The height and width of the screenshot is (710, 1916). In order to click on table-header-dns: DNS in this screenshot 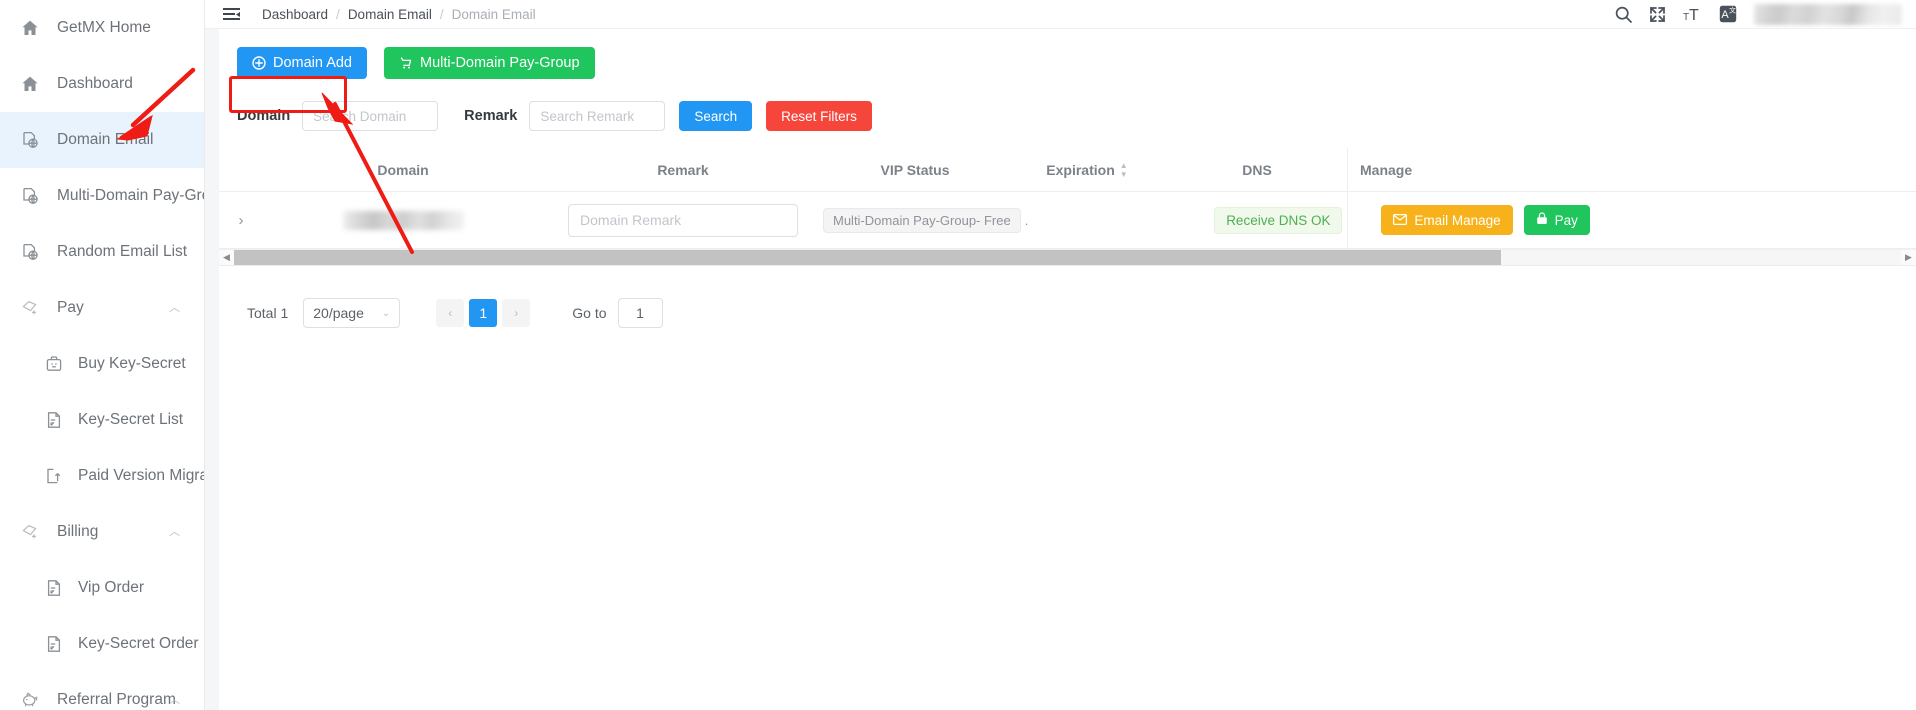, I will do `click(1257, 169)`.